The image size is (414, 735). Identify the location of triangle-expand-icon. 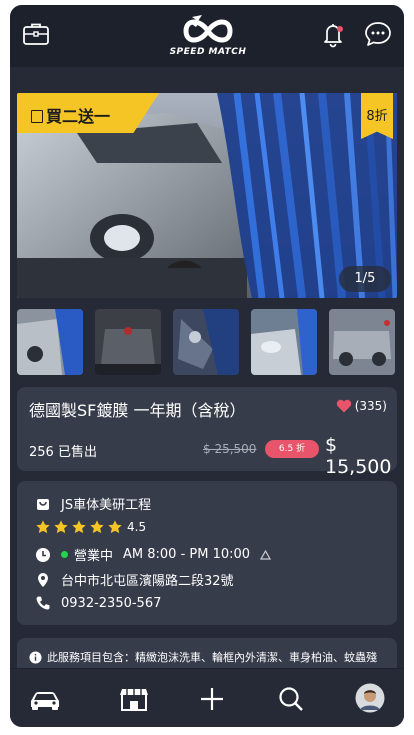
(266, 554).